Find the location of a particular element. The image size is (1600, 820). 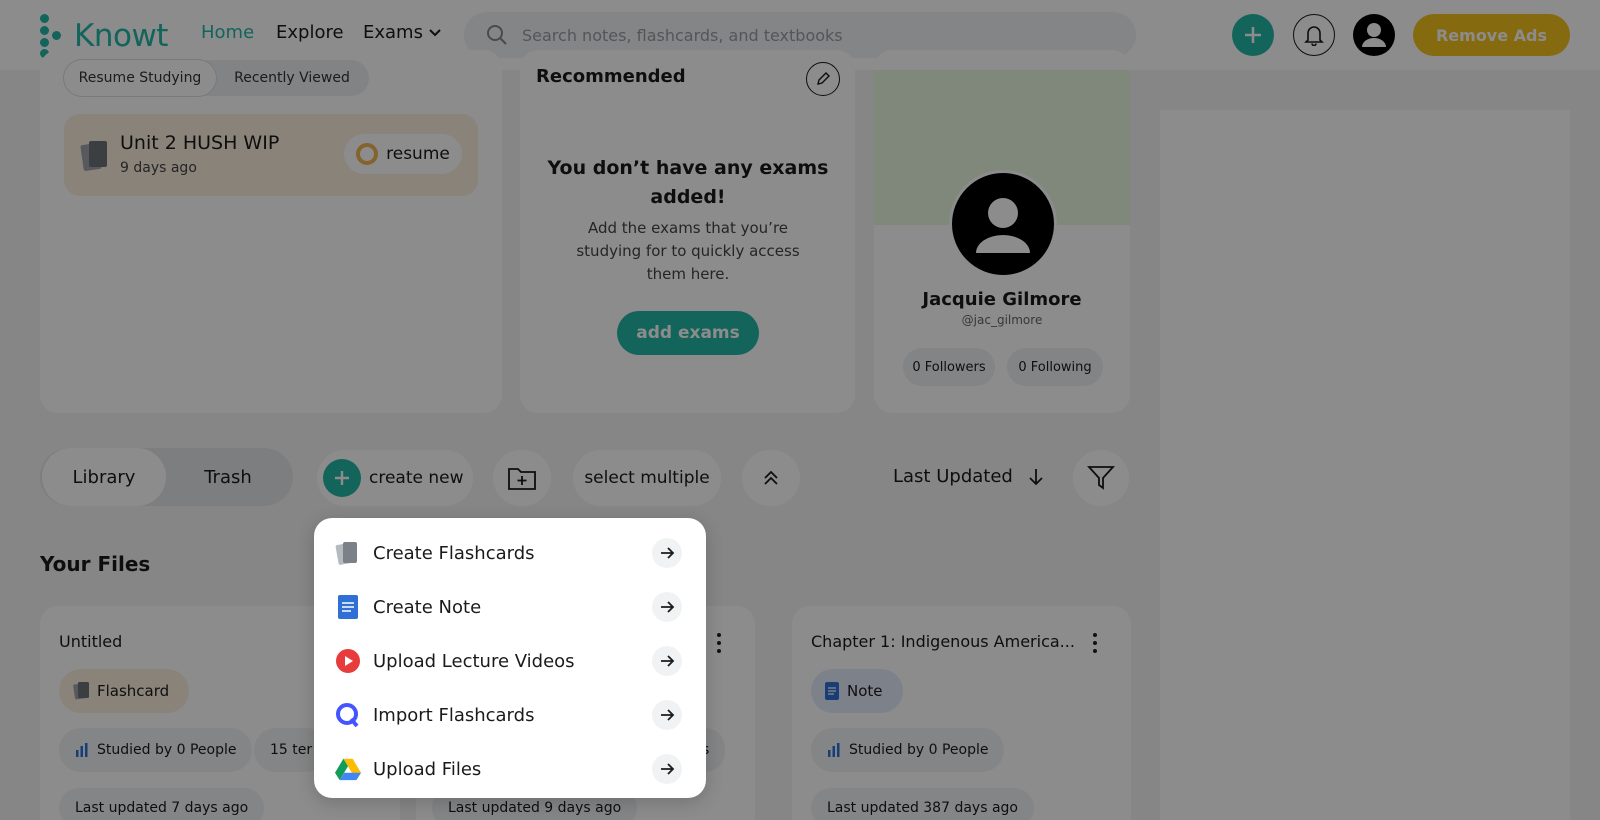

quizlet-icon is located at coordinates (348, 715).